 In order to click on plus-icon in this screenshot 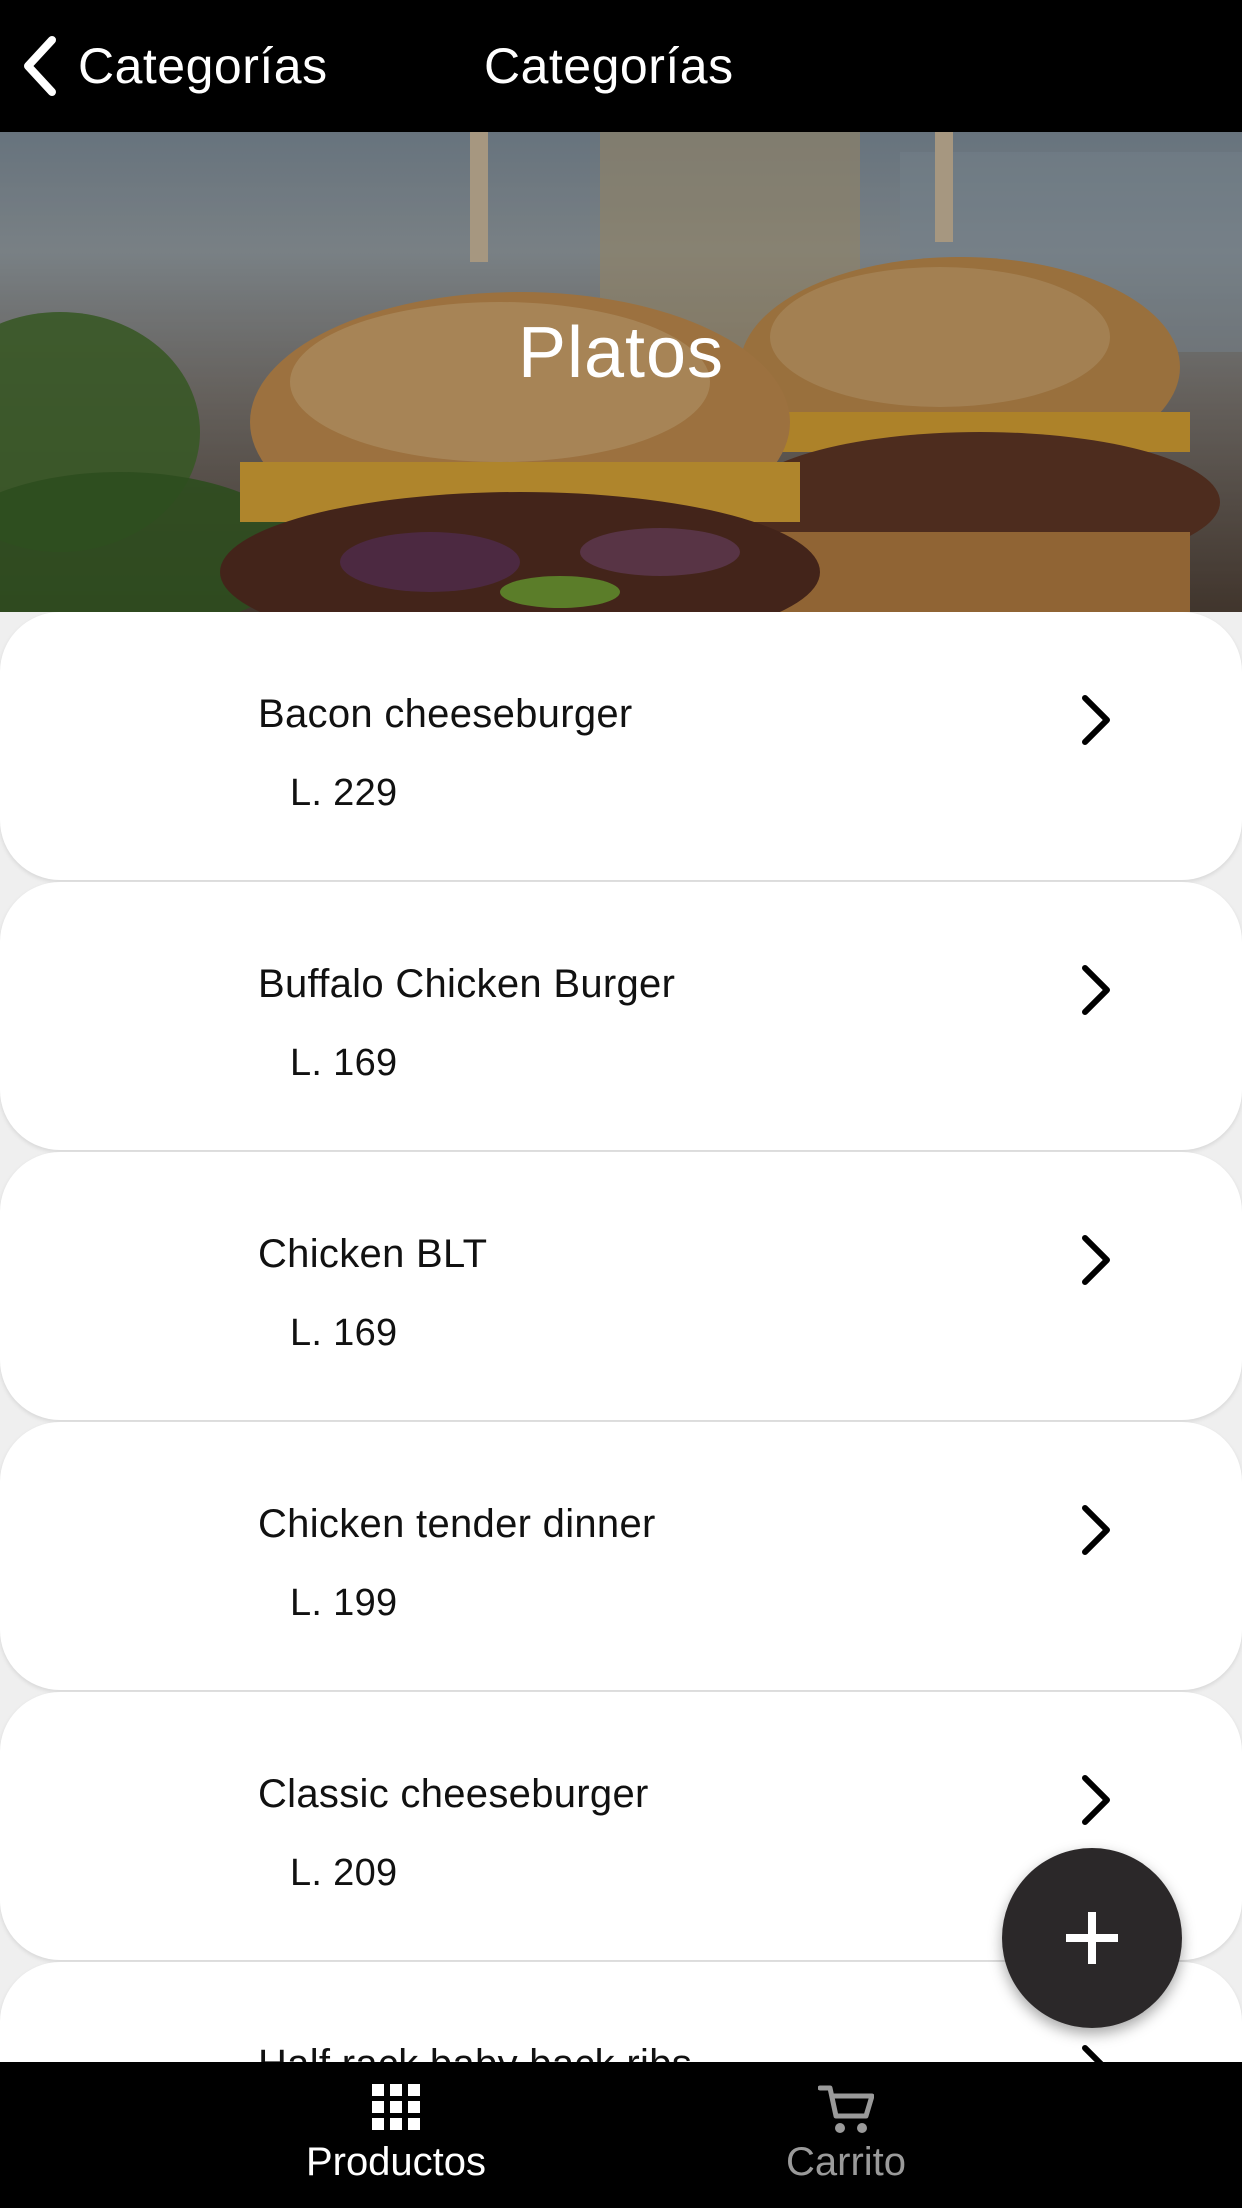, I will do `click(1092, 1938)`.